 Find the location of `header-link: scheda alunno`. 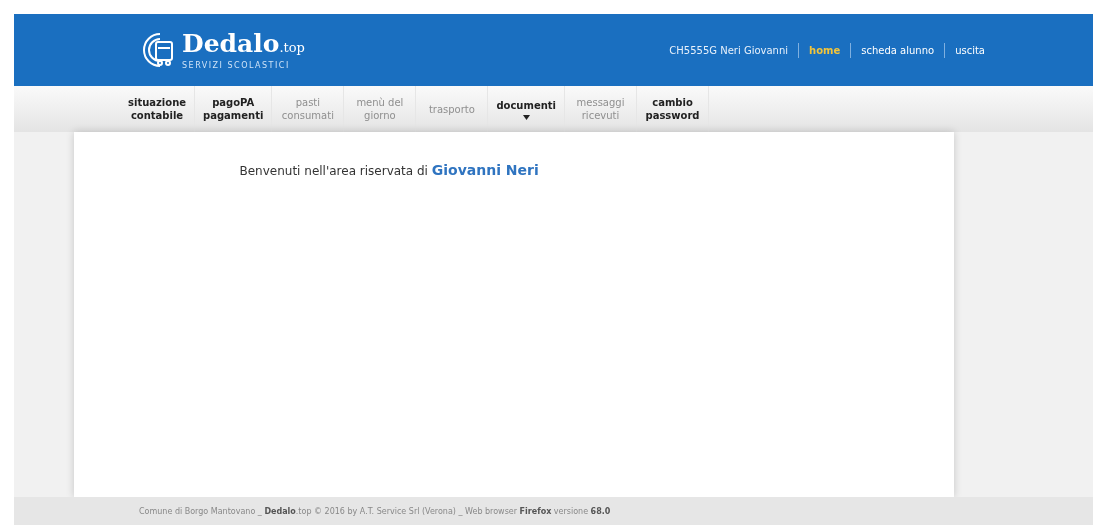

header-link: scheda alunno is located at coordinates (897, 50).